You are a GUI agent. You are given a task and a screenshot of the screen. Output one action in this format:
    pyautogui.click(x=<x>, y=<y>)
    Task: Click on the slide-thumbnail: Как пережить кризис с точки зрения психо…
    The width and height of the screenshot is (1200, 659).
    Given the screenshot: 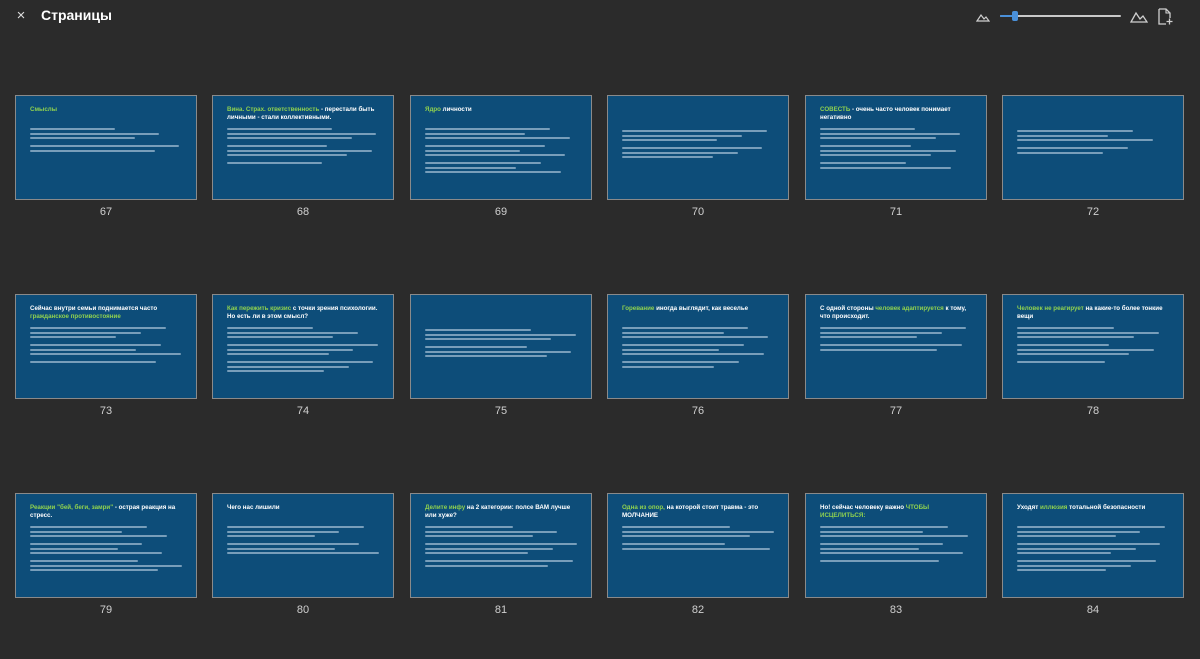 What is the action you would take?
    pyautogui.click(x=303, y=346)
    